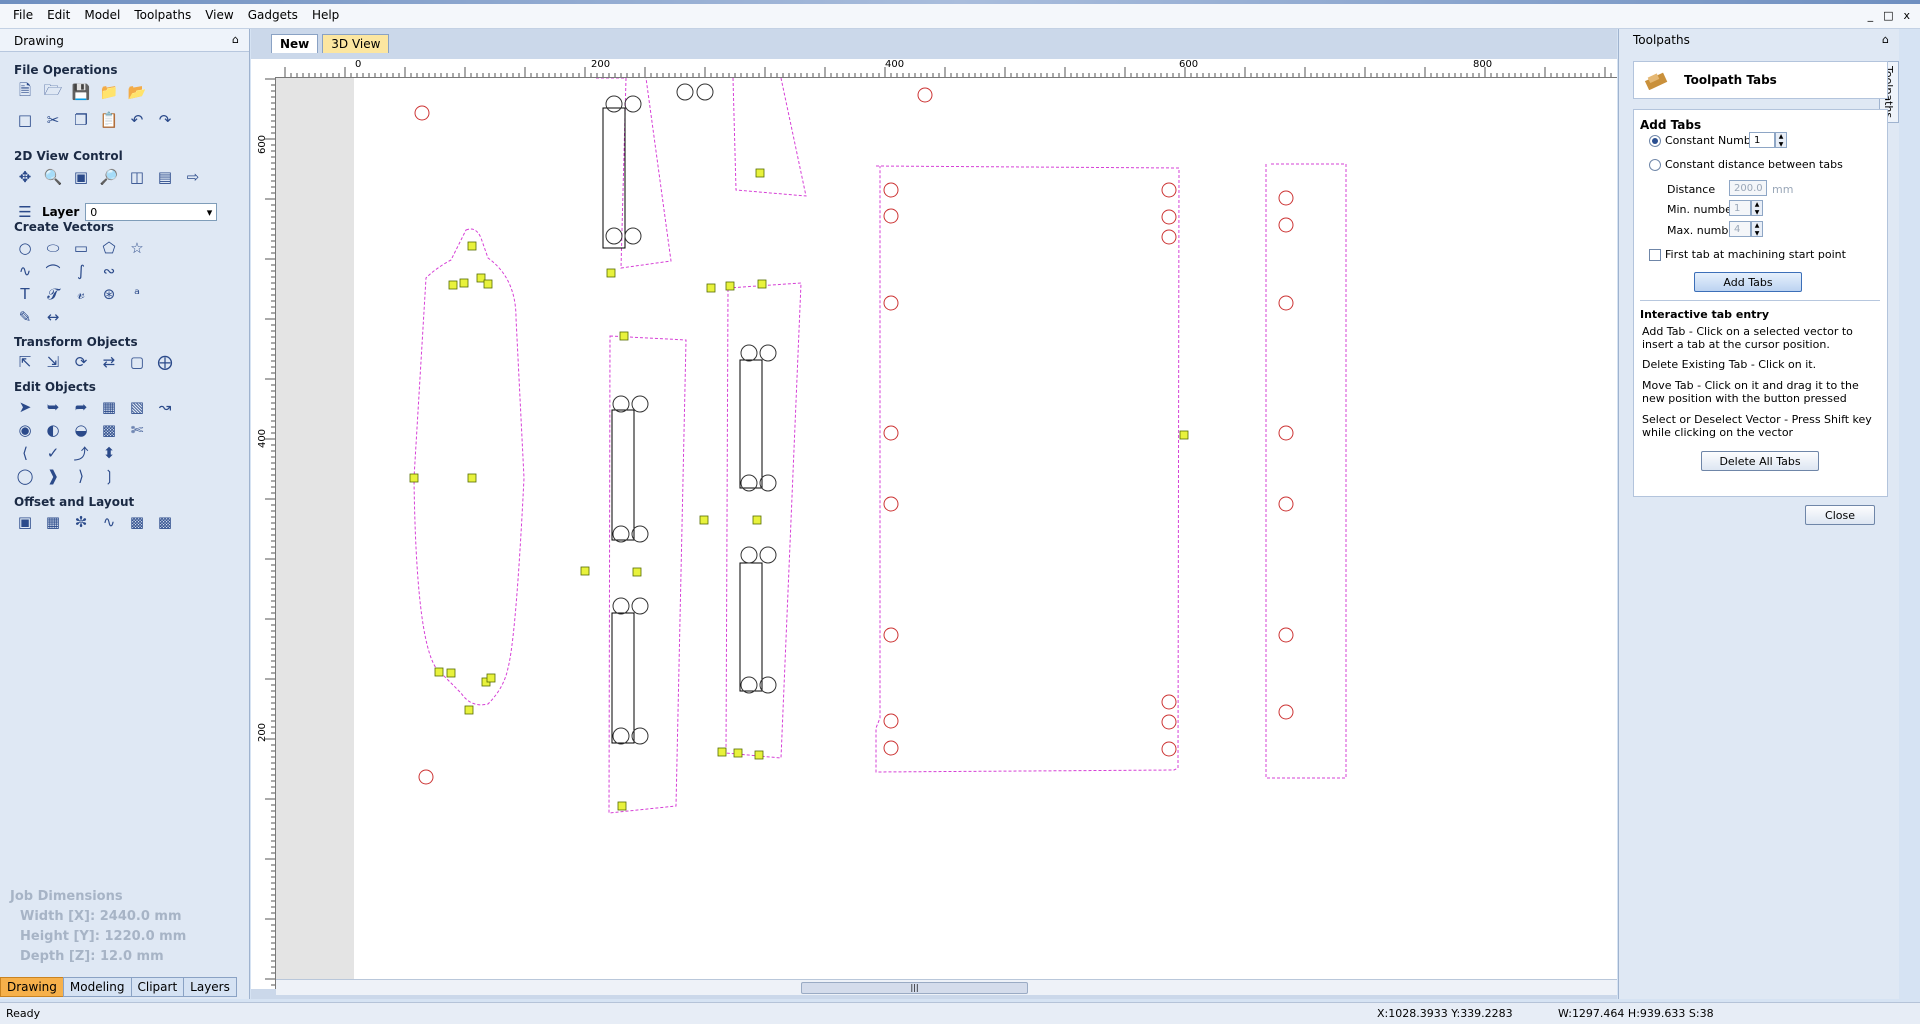 This screenshot has width=1920, height=1024. Describe the element at coordinates (102, 15) in the screenshot. I see `menu-model: Model` at that location.